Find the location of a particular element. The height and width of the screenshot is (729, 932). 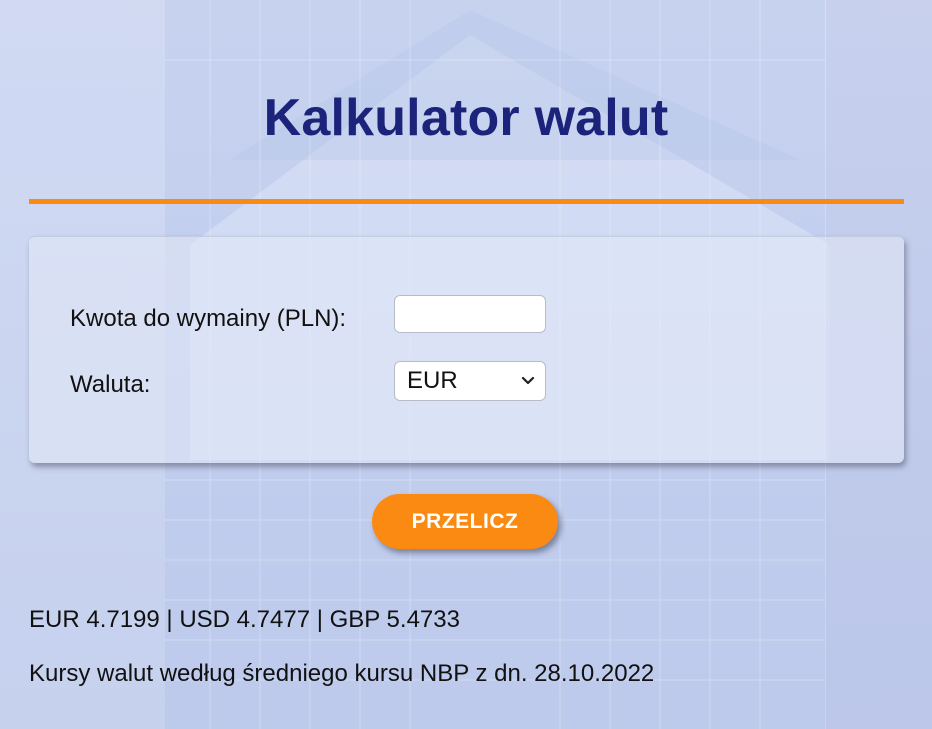

chevron-down-icon is located at coordinates (528, 381).